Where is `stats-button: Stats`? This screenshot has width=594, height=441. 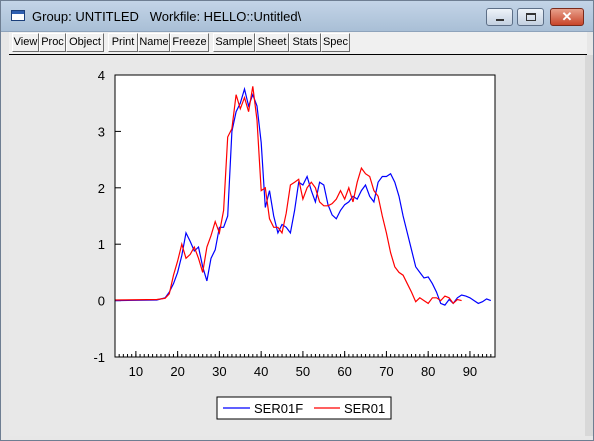
stats-button: Stats is located at coordinates (305, 42).